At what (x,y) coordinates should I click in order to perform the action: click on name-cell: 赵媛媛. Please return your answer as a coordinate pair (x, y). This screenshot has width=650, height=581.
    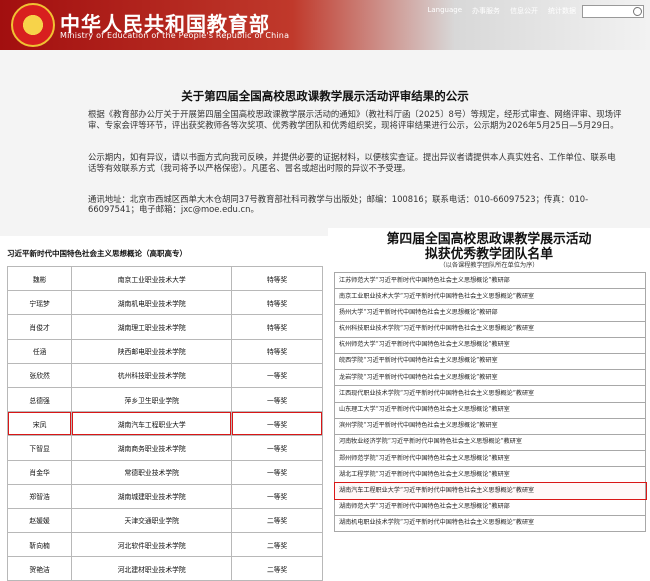
    Looking at the image, I should click on (39, 520).